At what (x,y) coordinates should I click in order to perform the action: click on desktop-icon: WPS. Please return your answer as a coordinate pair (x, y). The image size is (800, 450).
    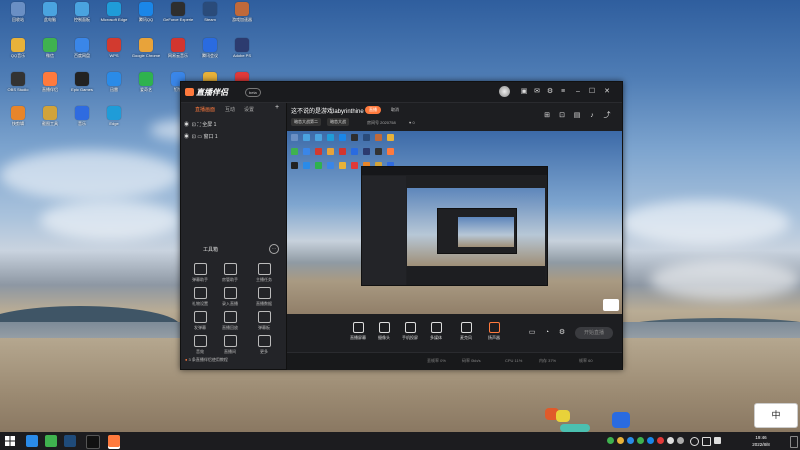
    Looking at the image, I should click on (114, 48).